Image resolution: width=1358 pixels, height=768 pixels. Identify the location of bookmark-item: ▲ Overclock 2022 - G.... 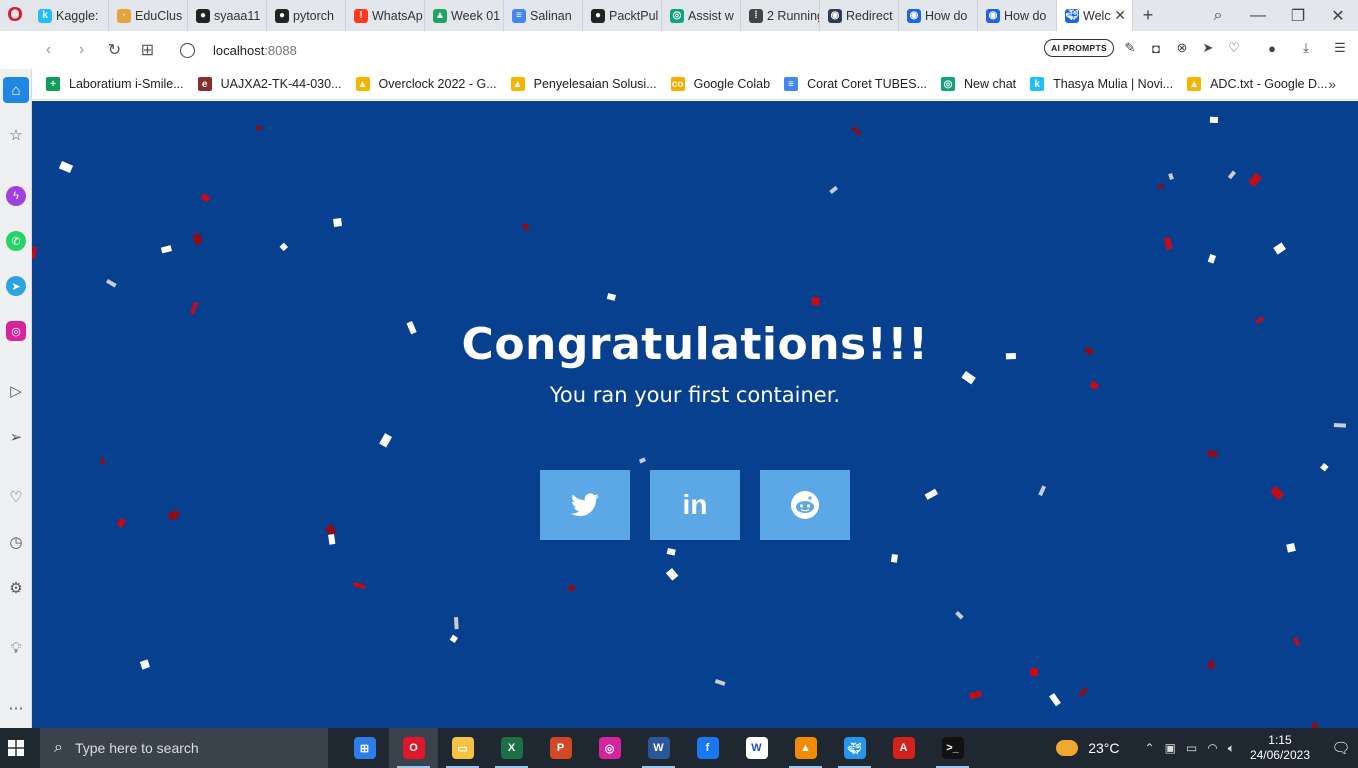
(426, 84).